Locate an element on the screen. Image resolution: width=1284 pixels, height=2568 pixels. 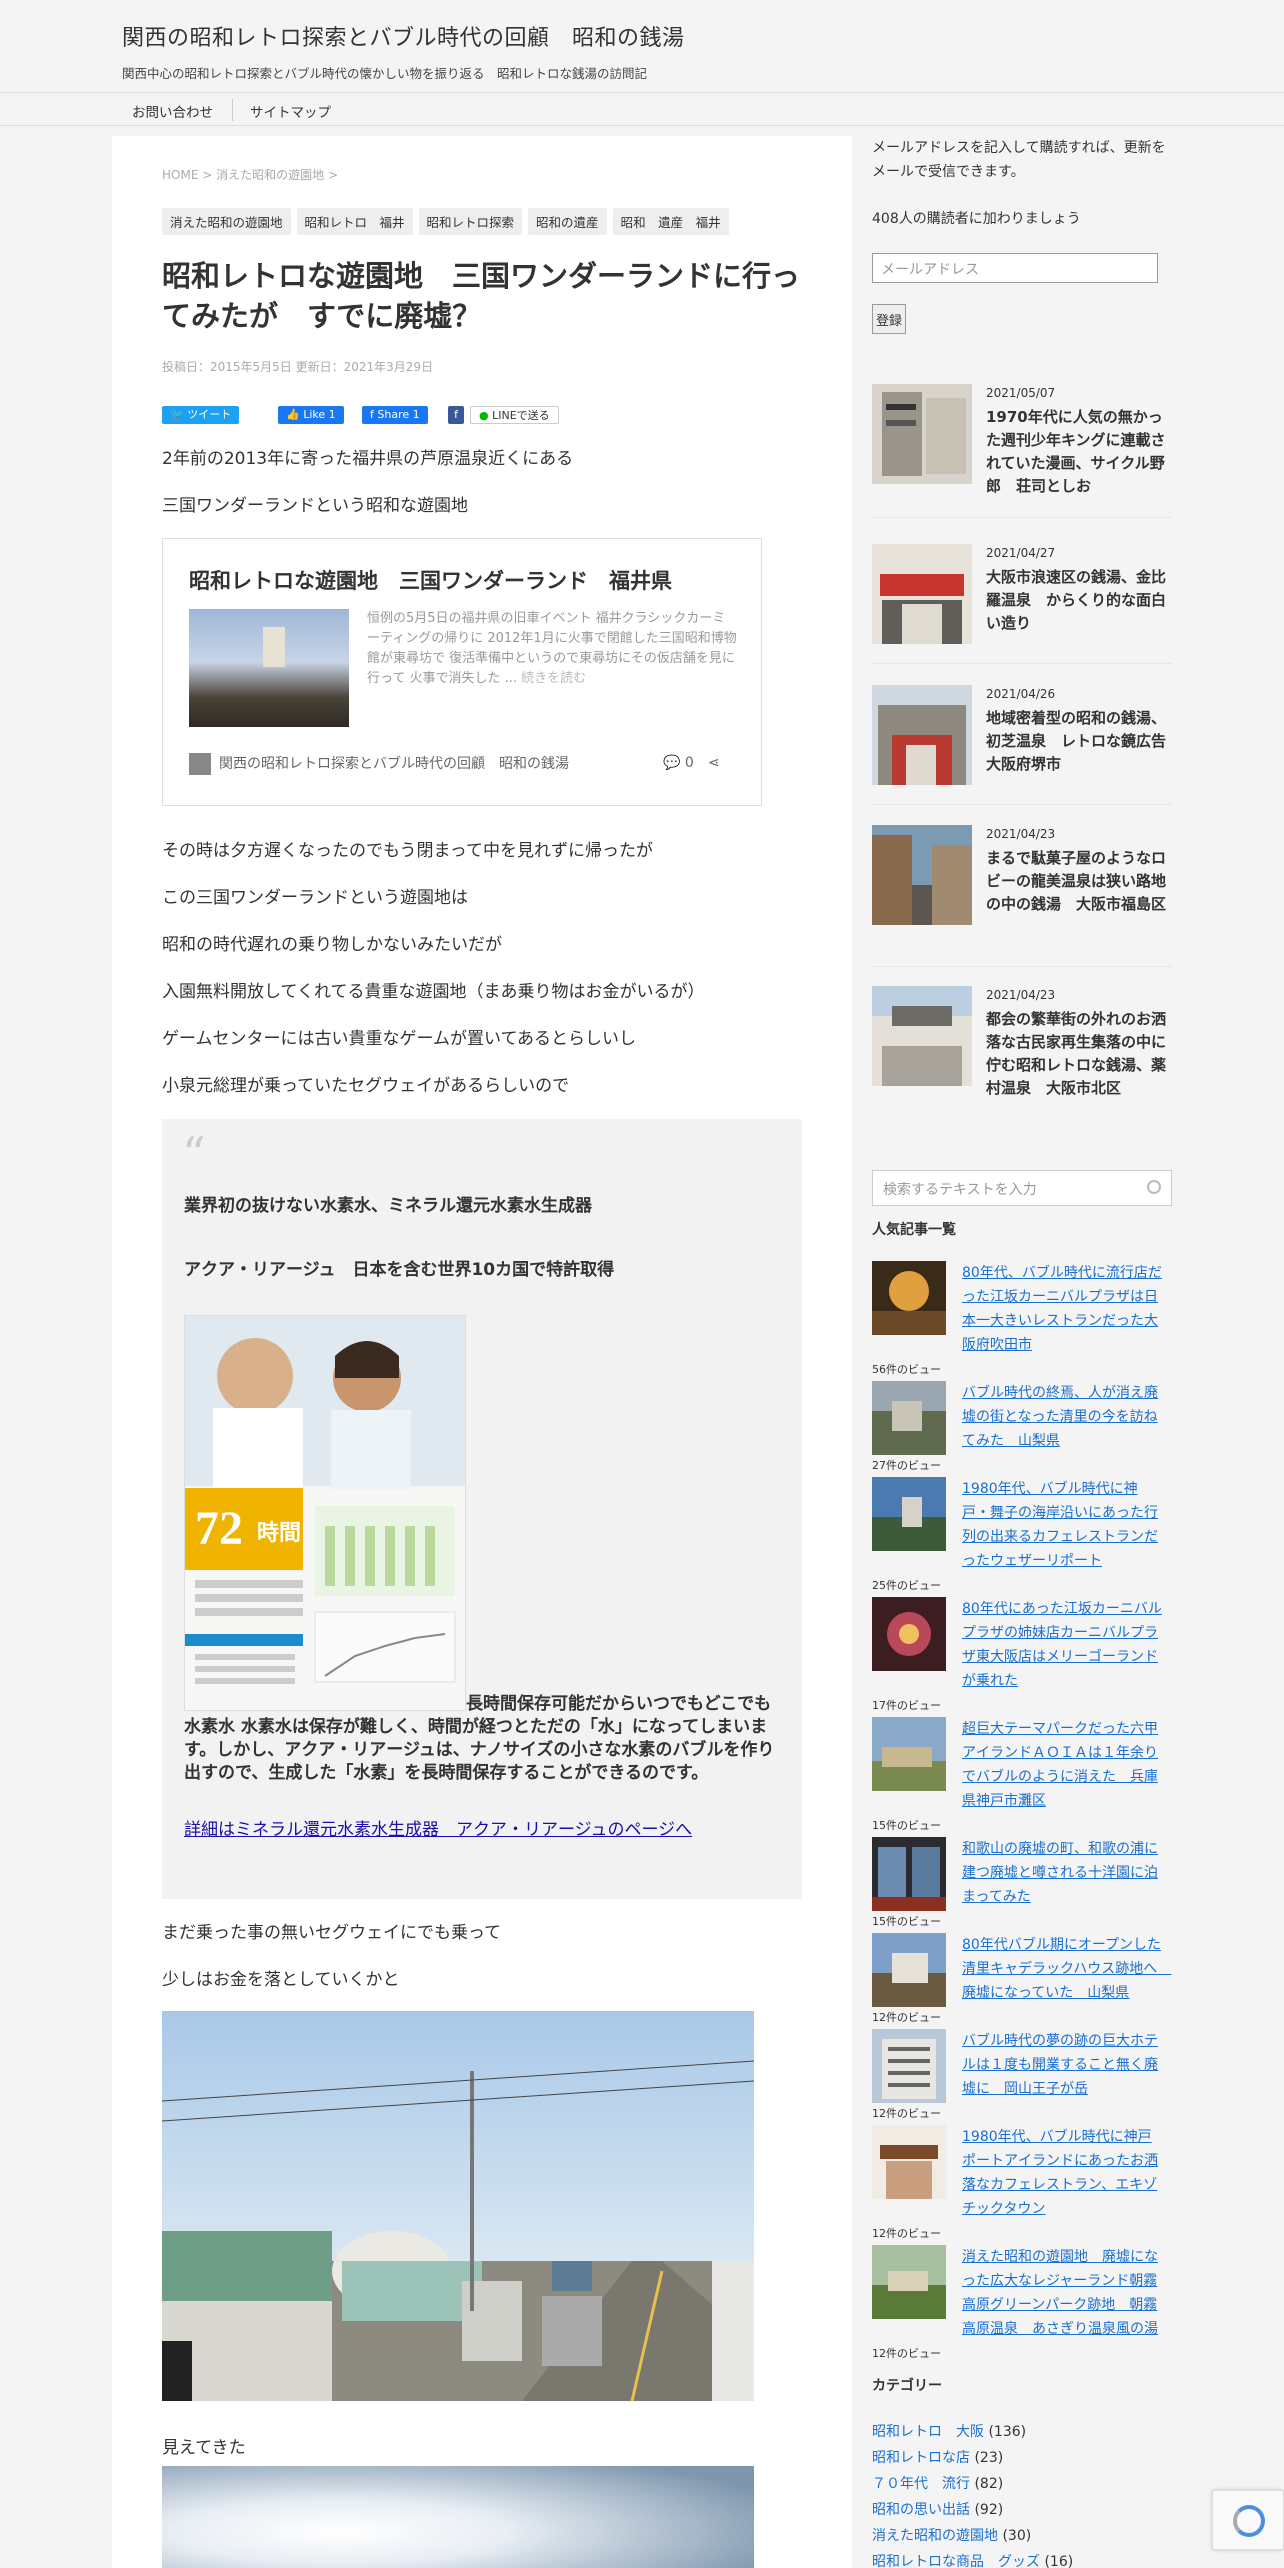
subscribe-button: 登録 is located at coordinates (889, 319).